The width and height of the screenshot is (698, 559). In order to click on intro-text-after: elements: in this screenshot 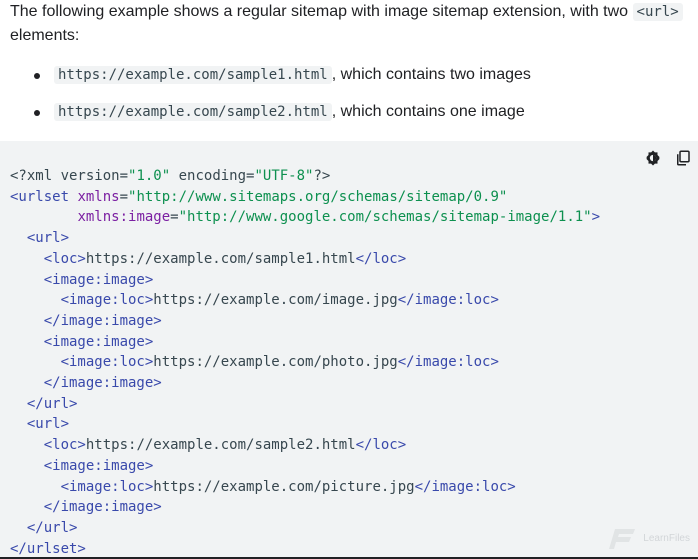, I will do `click(45, 35)`.